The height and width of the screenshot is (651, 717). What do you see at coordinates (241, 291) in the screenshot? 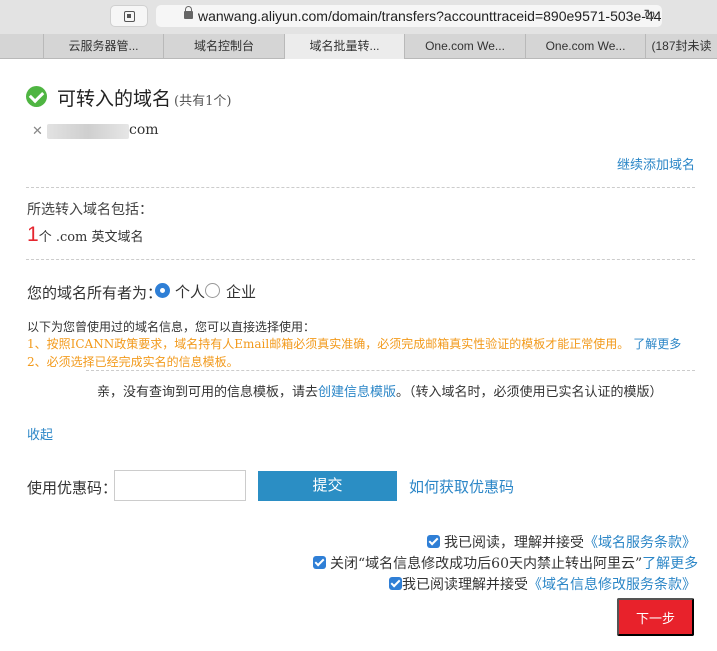
I see `owner-company-label: 企业` at bounding box center [241, 291].